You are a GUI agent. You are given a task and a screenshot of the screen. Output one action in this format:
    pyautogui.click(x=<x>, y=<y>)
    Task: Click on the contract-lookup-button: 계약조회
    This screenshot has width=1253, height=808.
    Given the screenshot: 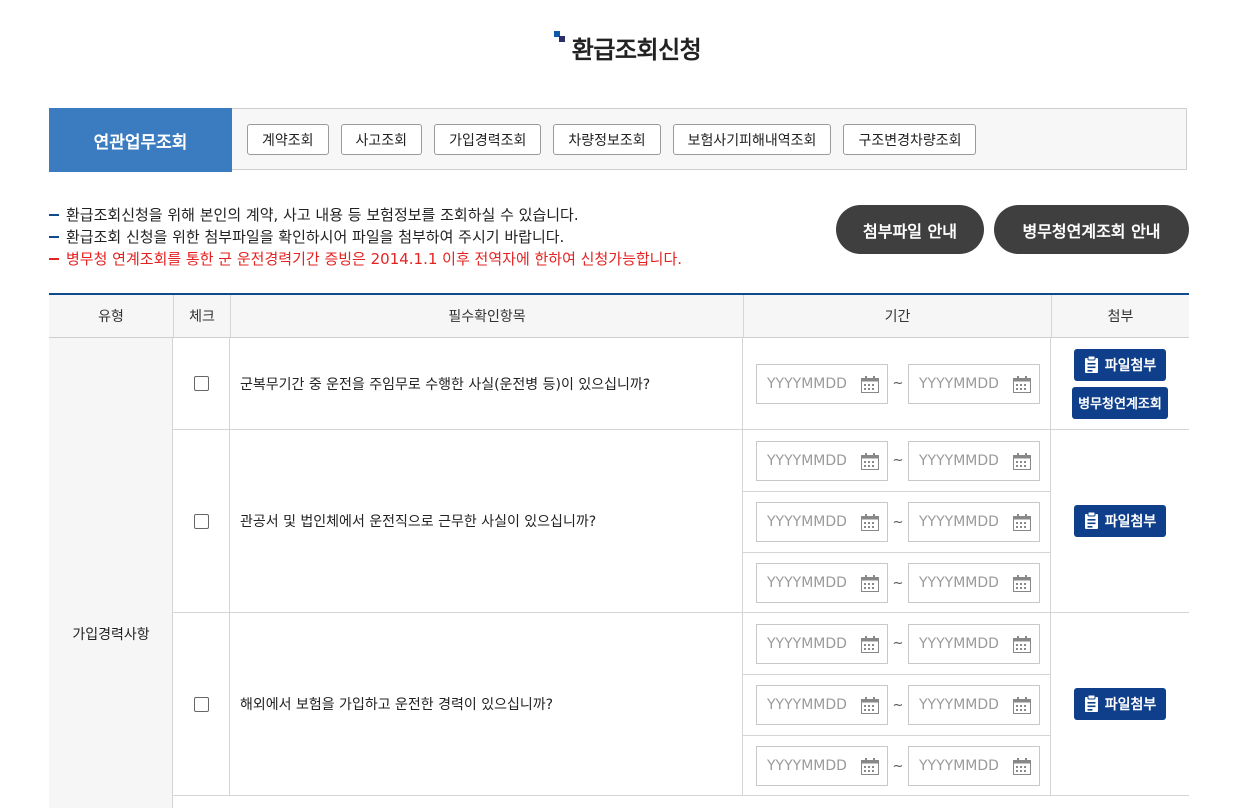 What is the action you would take?
    pyautogui.click(x=288, y=139)
    